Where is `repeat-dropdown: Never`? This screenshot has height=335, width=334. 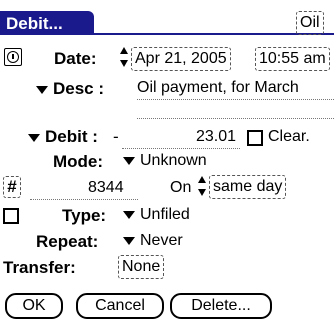
repeat-dropdown: Never is located at coordinates (153, 241).